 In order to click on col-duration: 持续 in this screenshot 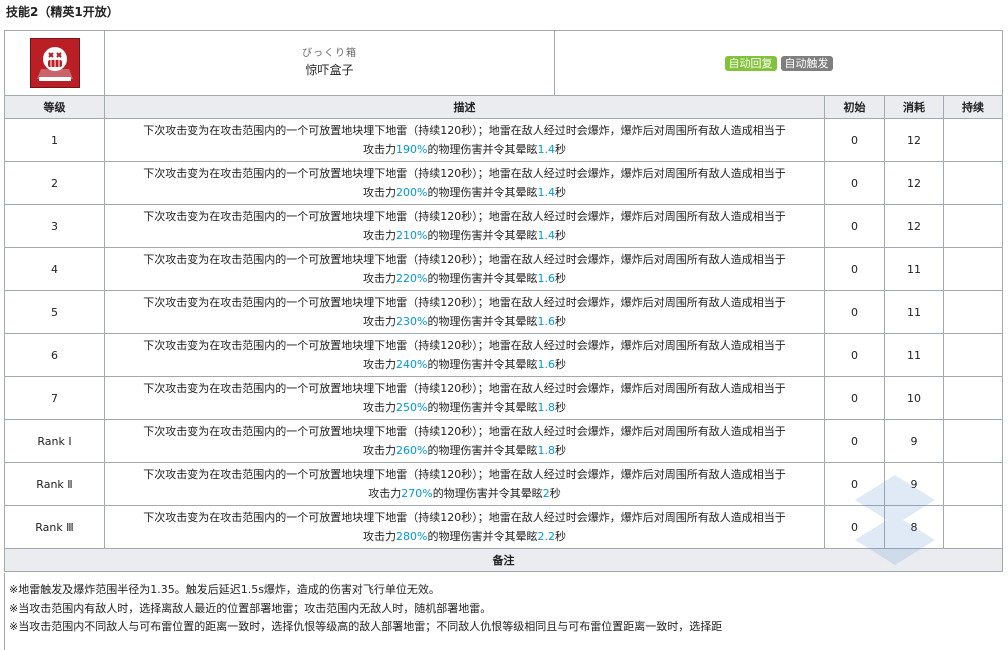, I will do `click(973, 107)`.